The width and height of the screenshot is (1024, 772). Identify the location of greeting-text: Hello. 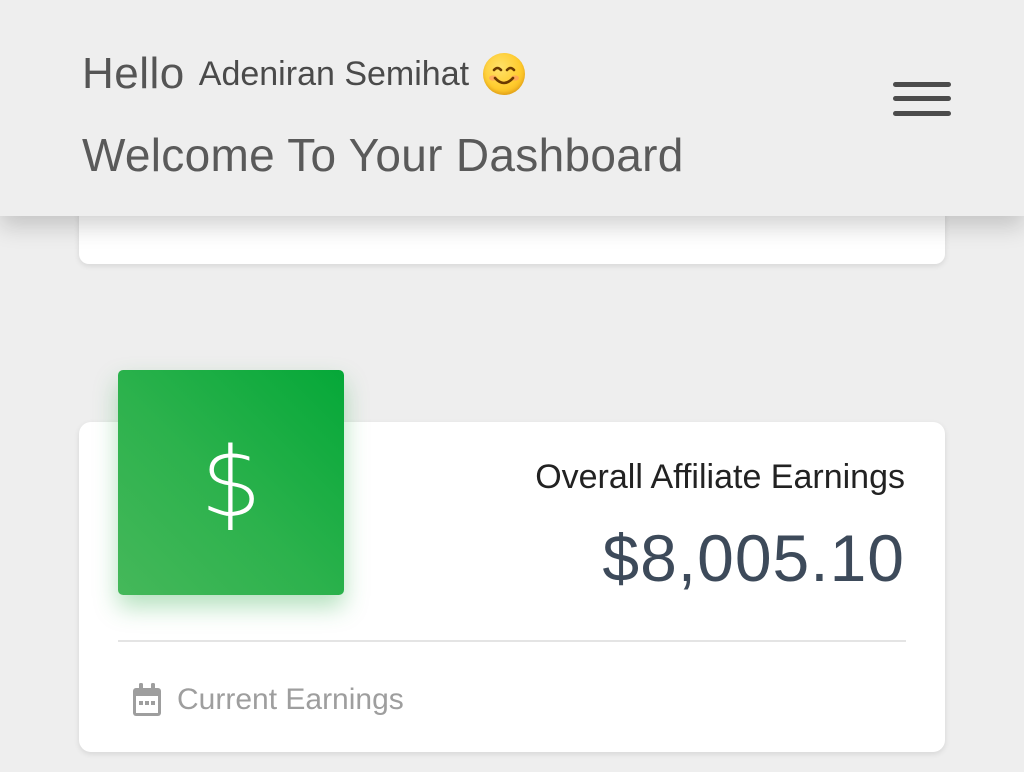
(133, 73).